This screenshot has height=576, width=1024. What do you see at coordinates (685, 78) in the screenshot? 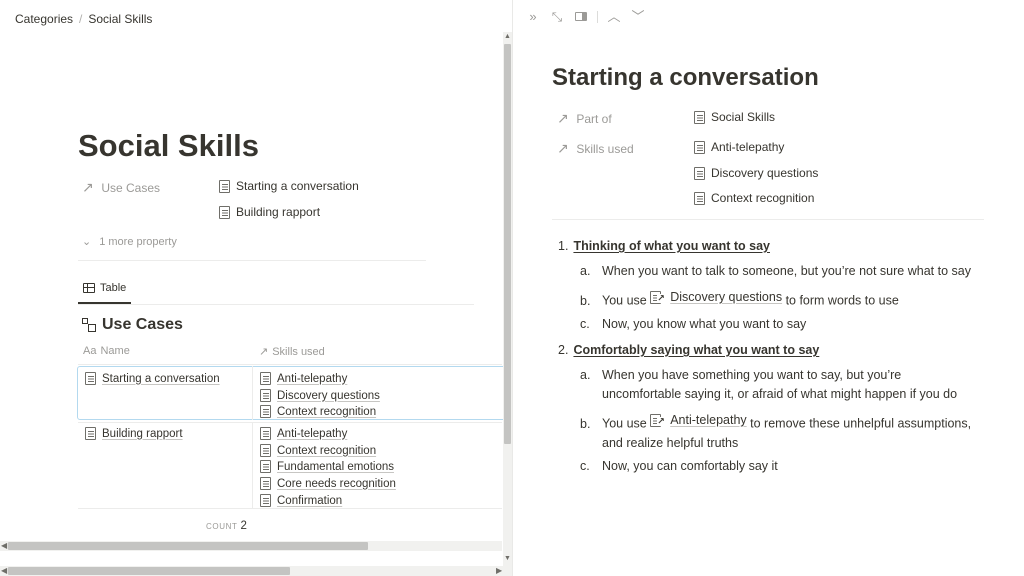
I see `peek-page-title: Starting a conversation` at bounding box center [685, 78].